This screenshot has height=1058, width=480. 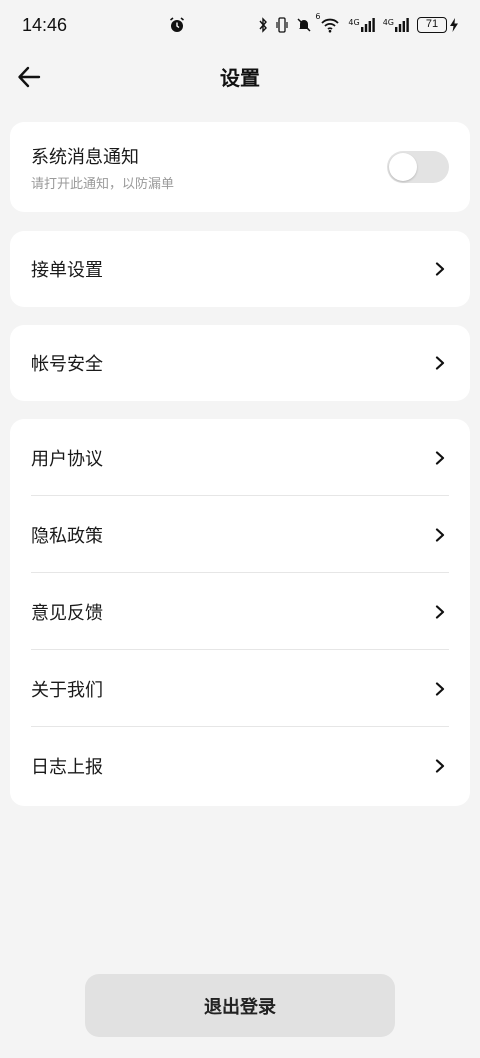 What do you see at coordinates (67, 613) in the screenshot?
I see `menu-item-label: 意见反馈` at bounding box center [67, 613].